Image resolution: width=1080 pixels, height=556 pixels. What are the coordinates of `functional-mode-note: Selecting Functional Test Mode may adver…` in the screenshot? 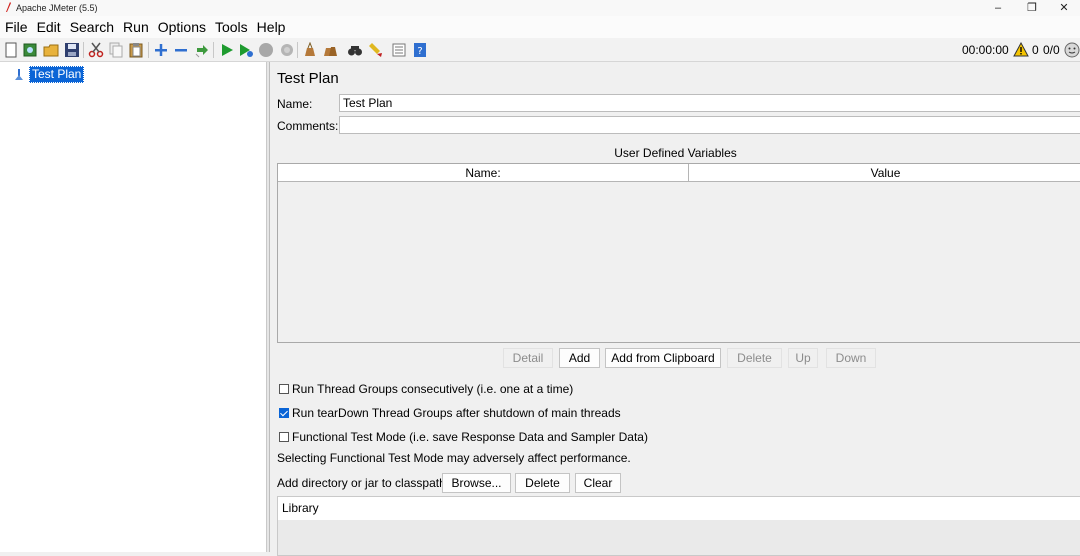 It's located at (454, 458).